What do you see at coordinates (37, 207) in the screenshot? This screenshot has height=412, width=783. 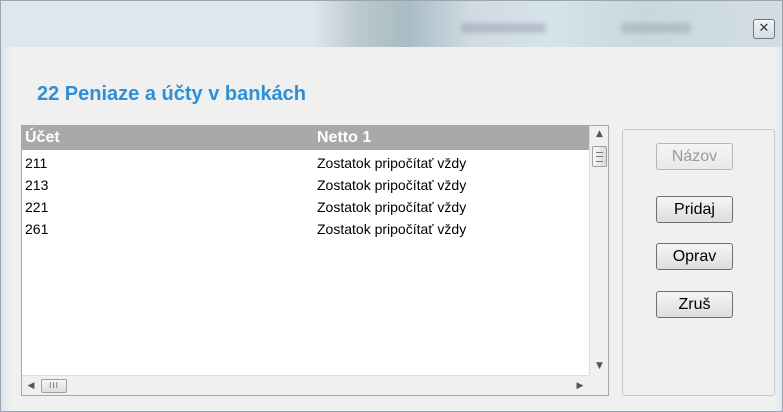 I see `account-cell: 221` at bounding box center [37, 207].